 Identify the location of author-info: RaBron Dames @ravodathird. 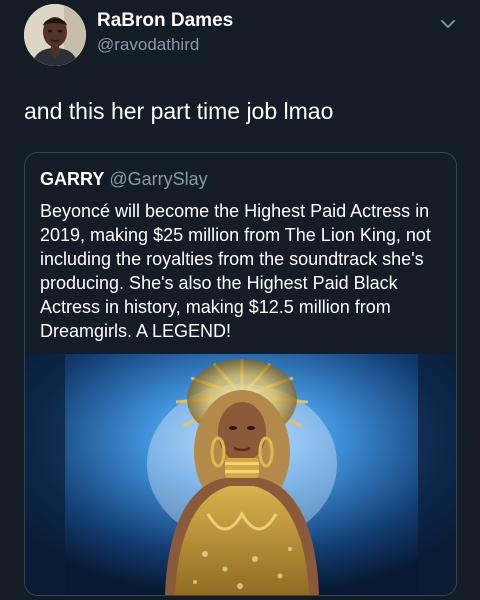
(165, 32).